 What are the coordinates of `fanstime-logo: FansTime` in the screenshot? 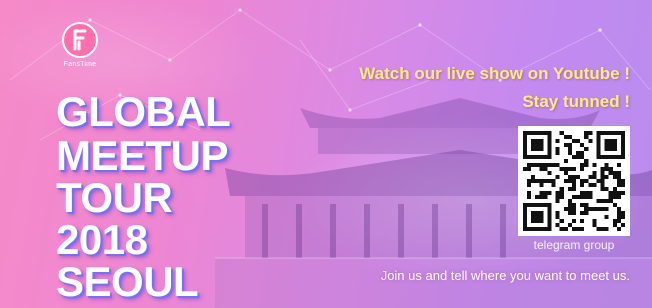 It's located at (80, 45).